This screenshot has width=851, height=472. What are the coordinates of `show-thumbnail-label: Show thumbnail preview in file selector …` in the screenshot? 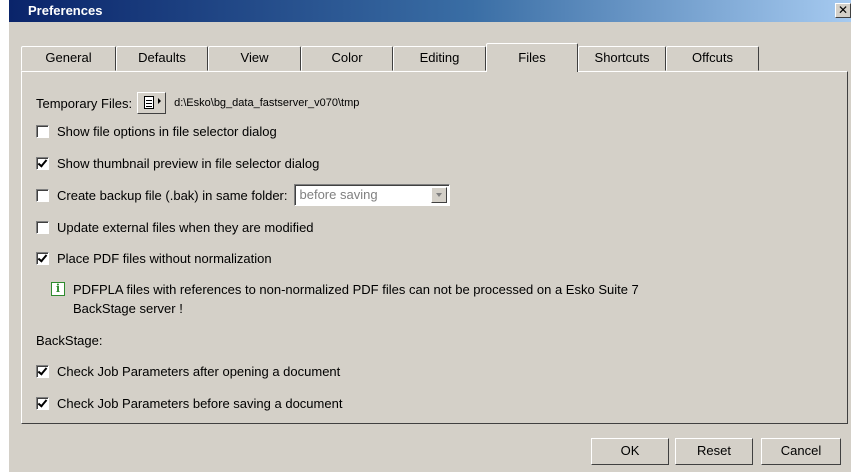 It's located at (188, 163).